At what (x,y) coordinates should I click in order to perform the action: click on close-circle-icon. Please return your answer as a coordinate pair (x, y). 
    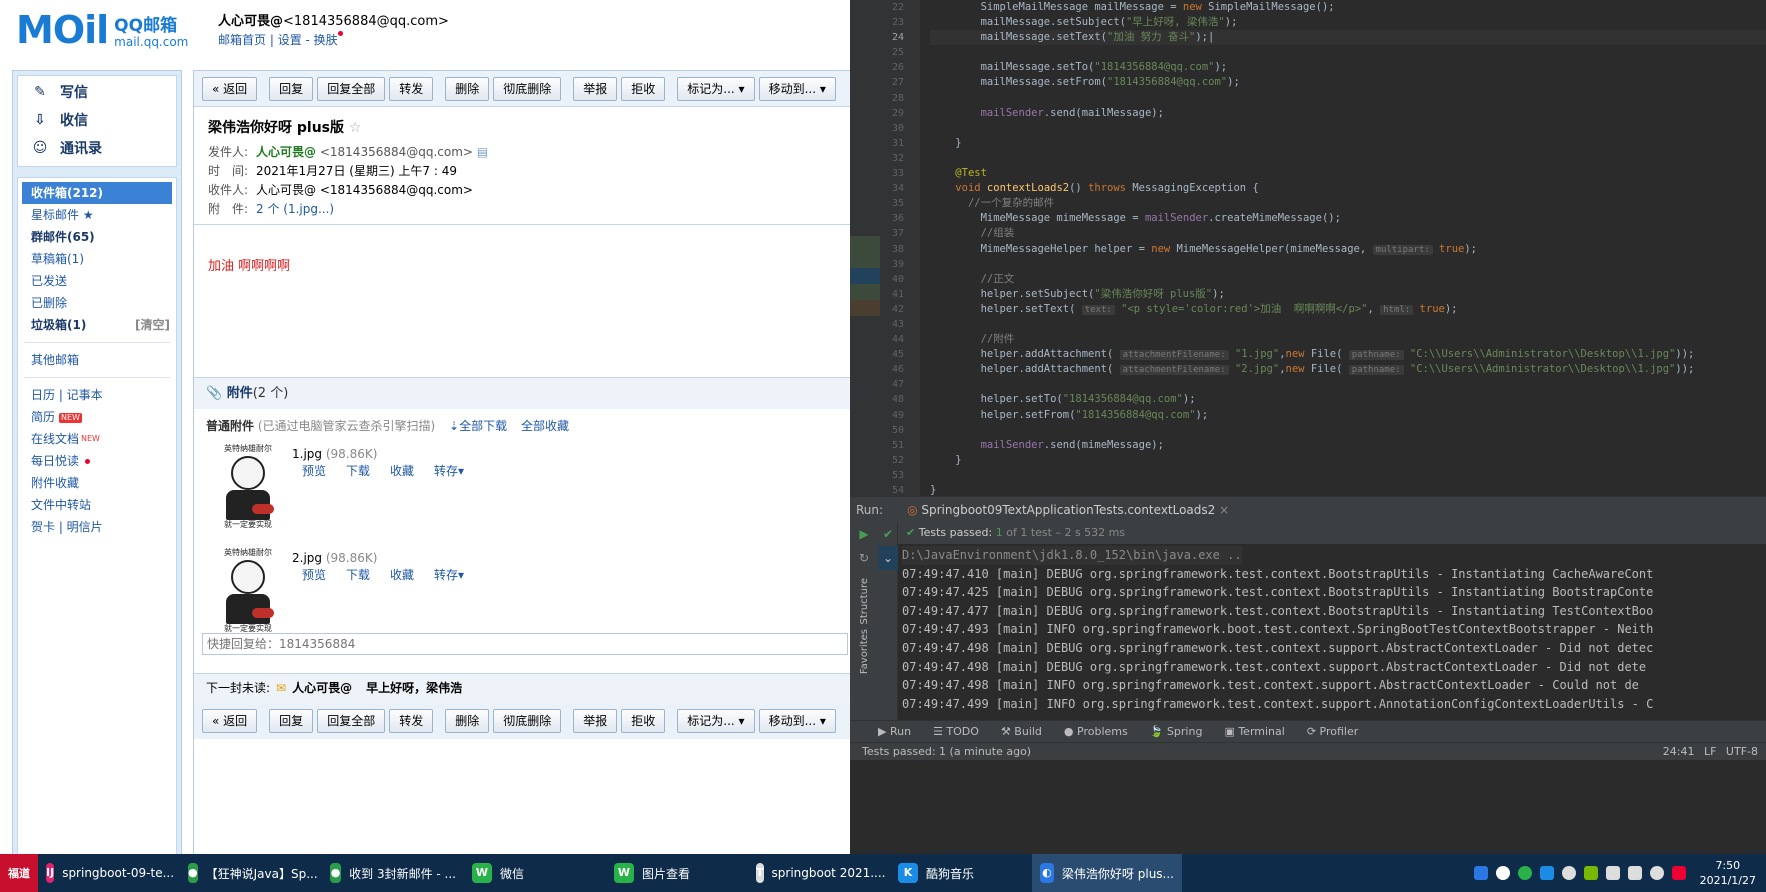
    Looking at the image, I should click on (1656, 873).